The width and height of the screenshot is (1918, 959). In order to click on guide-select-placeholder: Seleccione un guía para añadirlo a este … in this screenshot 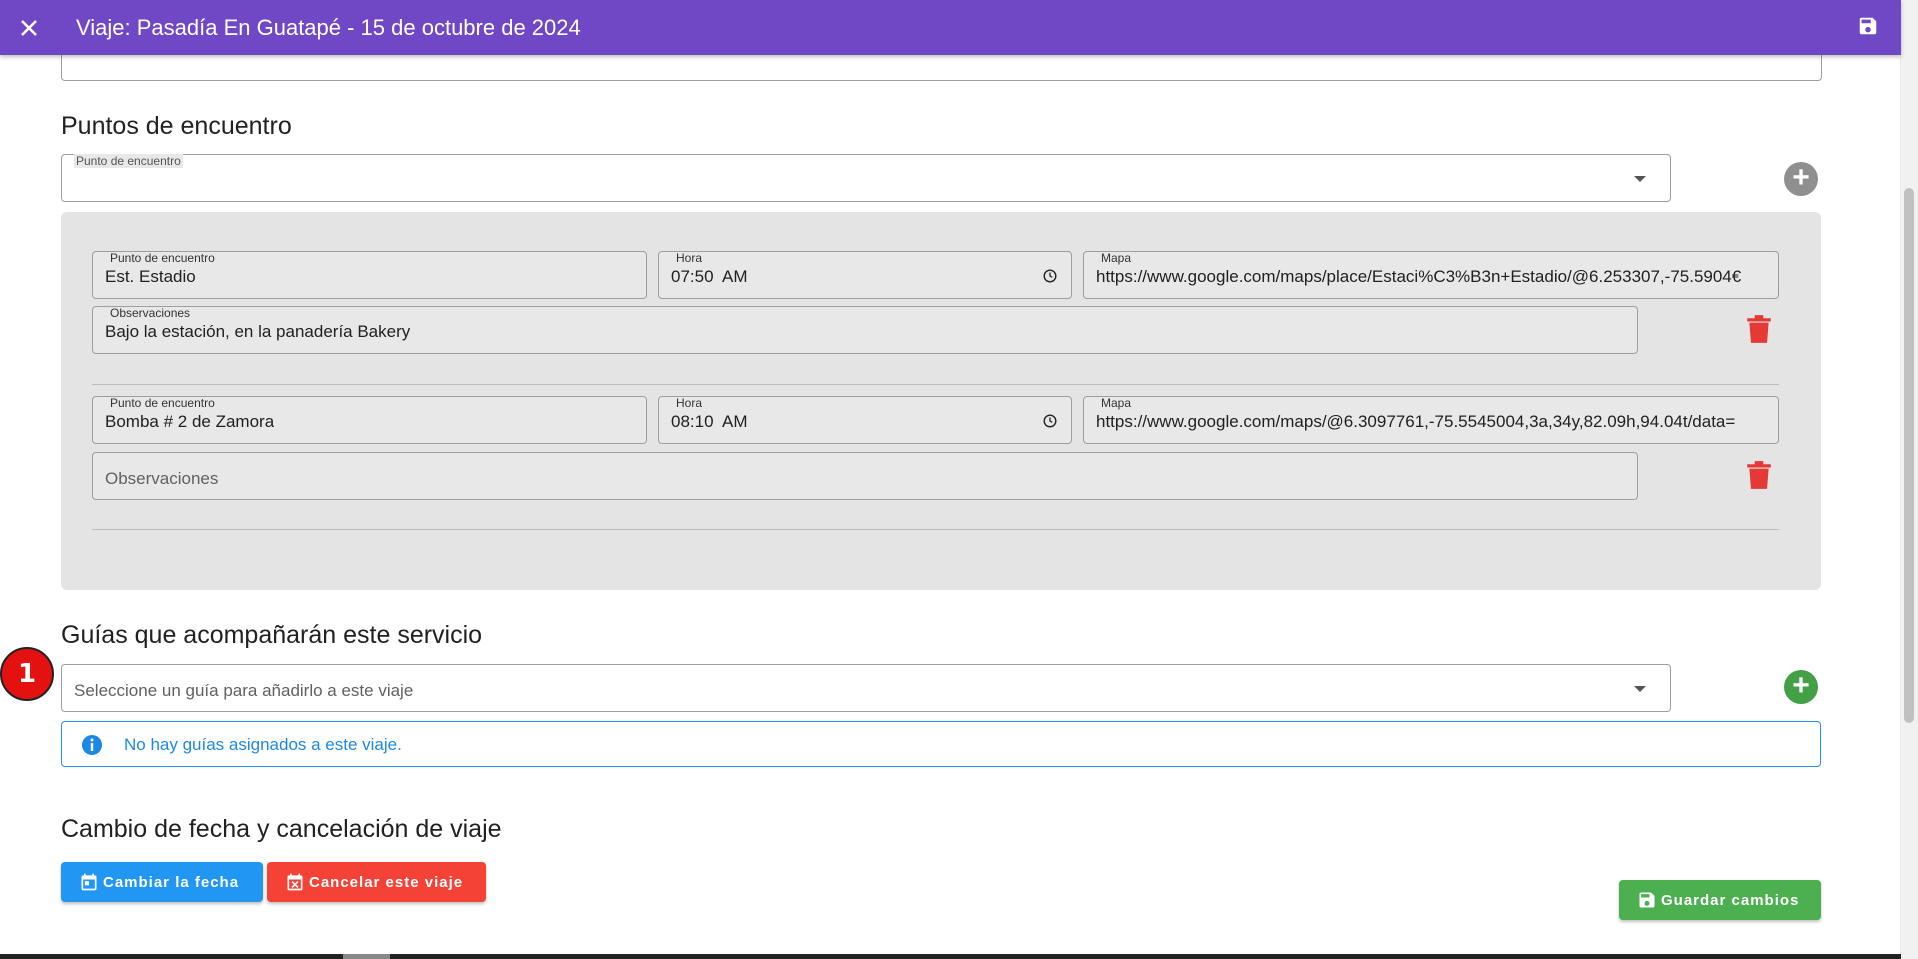, I will do `click(244, 690)`.